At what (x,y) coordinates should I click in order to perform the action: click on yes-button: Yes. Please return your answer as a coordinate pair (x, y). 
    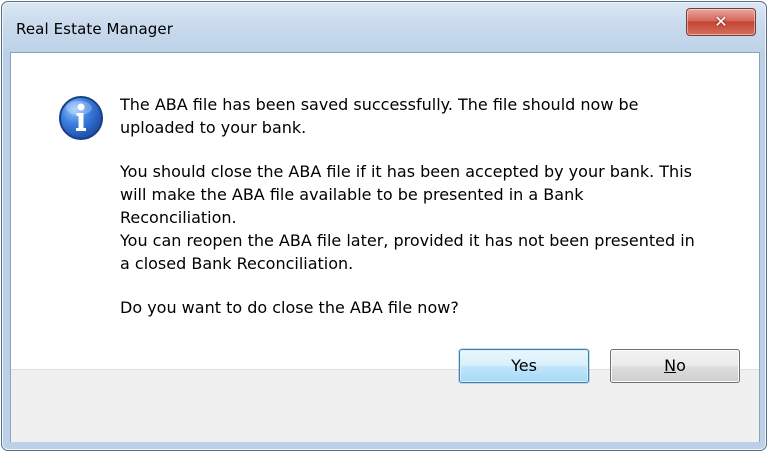
    Looking at the image, I should click on (524, 366).